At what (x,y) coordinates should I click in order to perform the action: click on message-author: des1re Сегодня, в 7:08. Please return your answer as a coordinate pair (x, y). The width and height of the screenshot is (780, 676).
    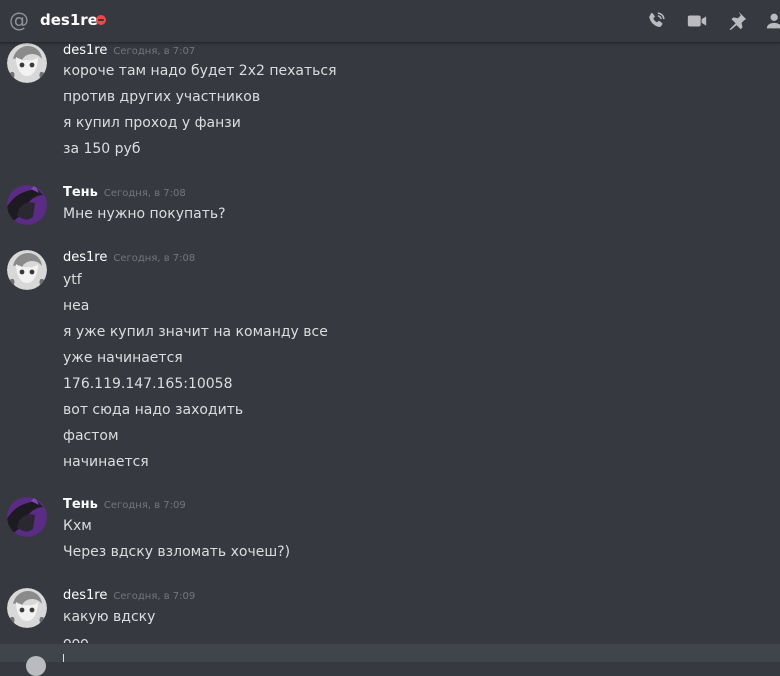
    Looking at the image, I should click on (129, 257).